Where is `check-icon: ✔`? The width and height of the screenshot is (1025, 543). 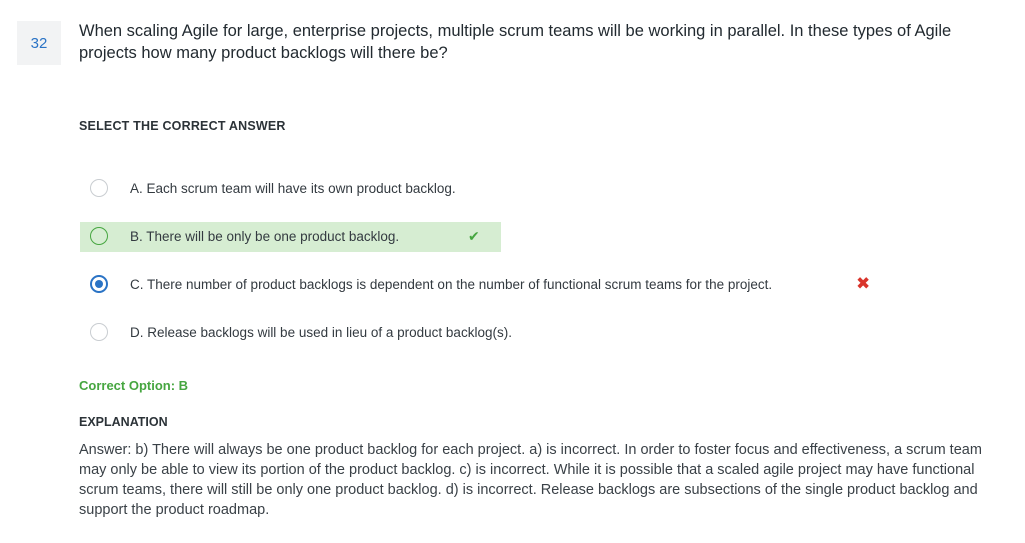
check-icon: ✔ is located at coordinates (474, 236).